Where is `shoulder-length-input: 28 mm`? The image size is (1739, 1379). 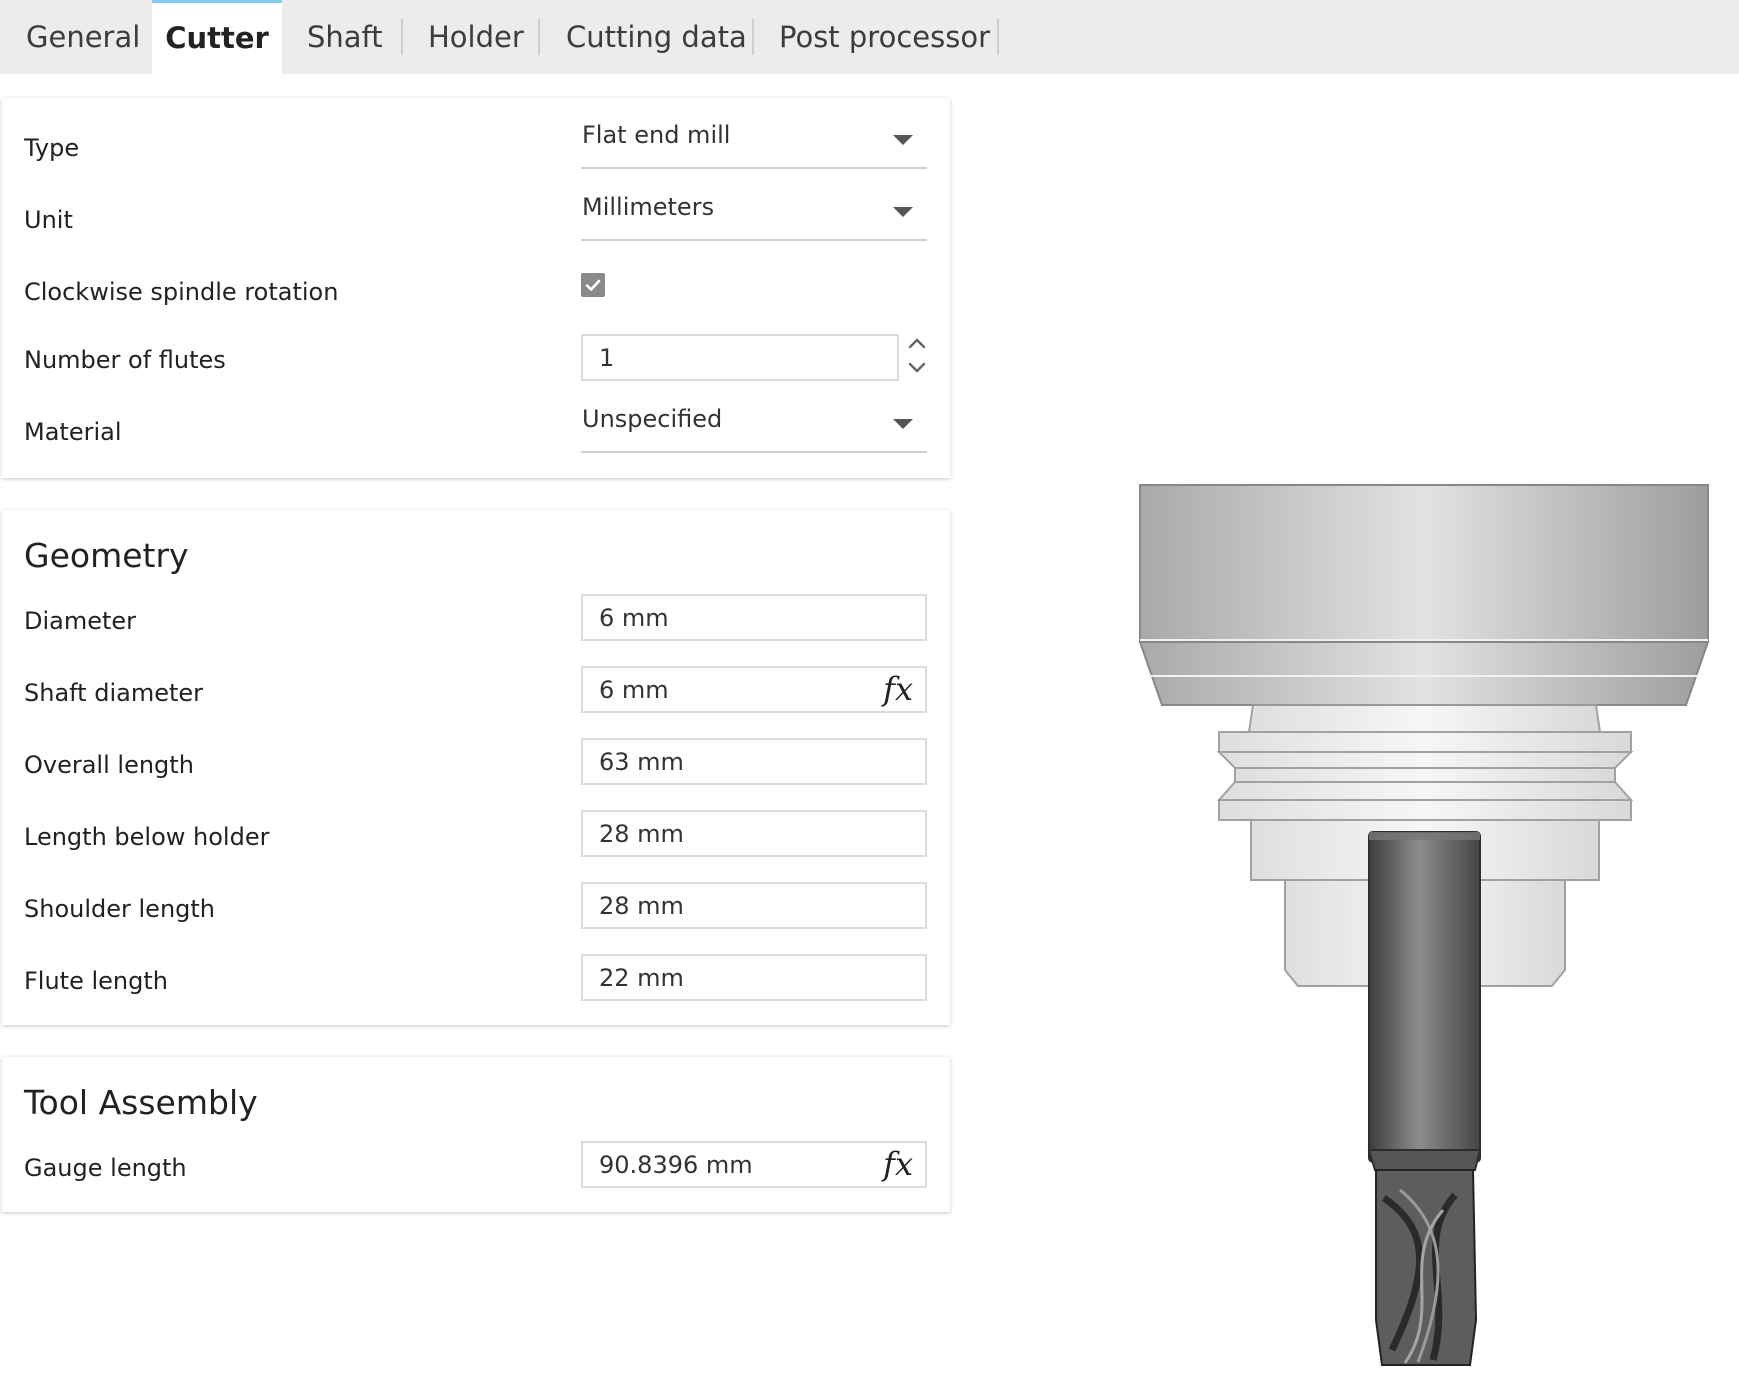 shoulder-length-input: 28 mm is located at coordinates (754, 905).